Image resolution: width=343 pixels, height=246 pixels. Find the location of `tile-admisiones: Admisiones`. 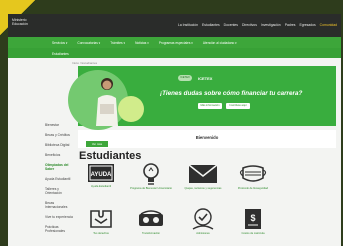

tile-admisiones: Admisiones is located at coordinates (203, 221).